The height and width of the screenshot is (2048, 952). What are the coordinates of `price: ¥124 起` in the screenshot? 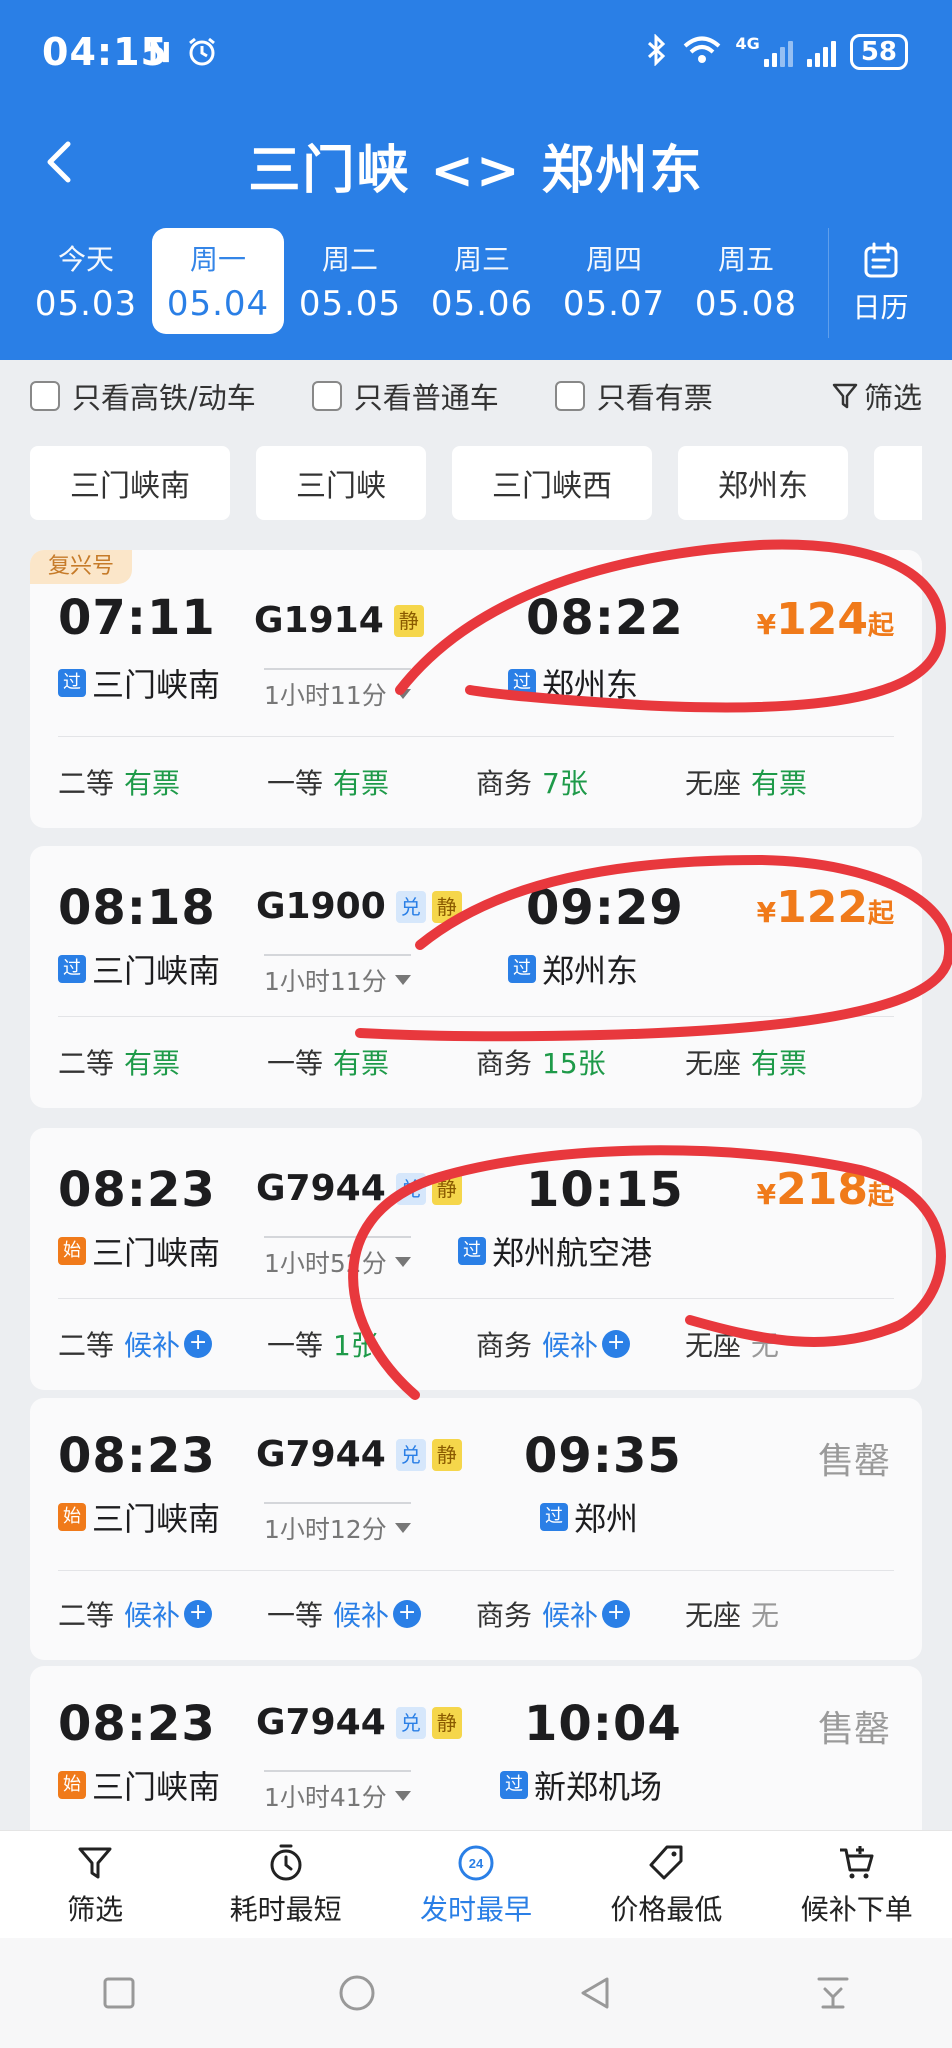 It's located at (825, 619).